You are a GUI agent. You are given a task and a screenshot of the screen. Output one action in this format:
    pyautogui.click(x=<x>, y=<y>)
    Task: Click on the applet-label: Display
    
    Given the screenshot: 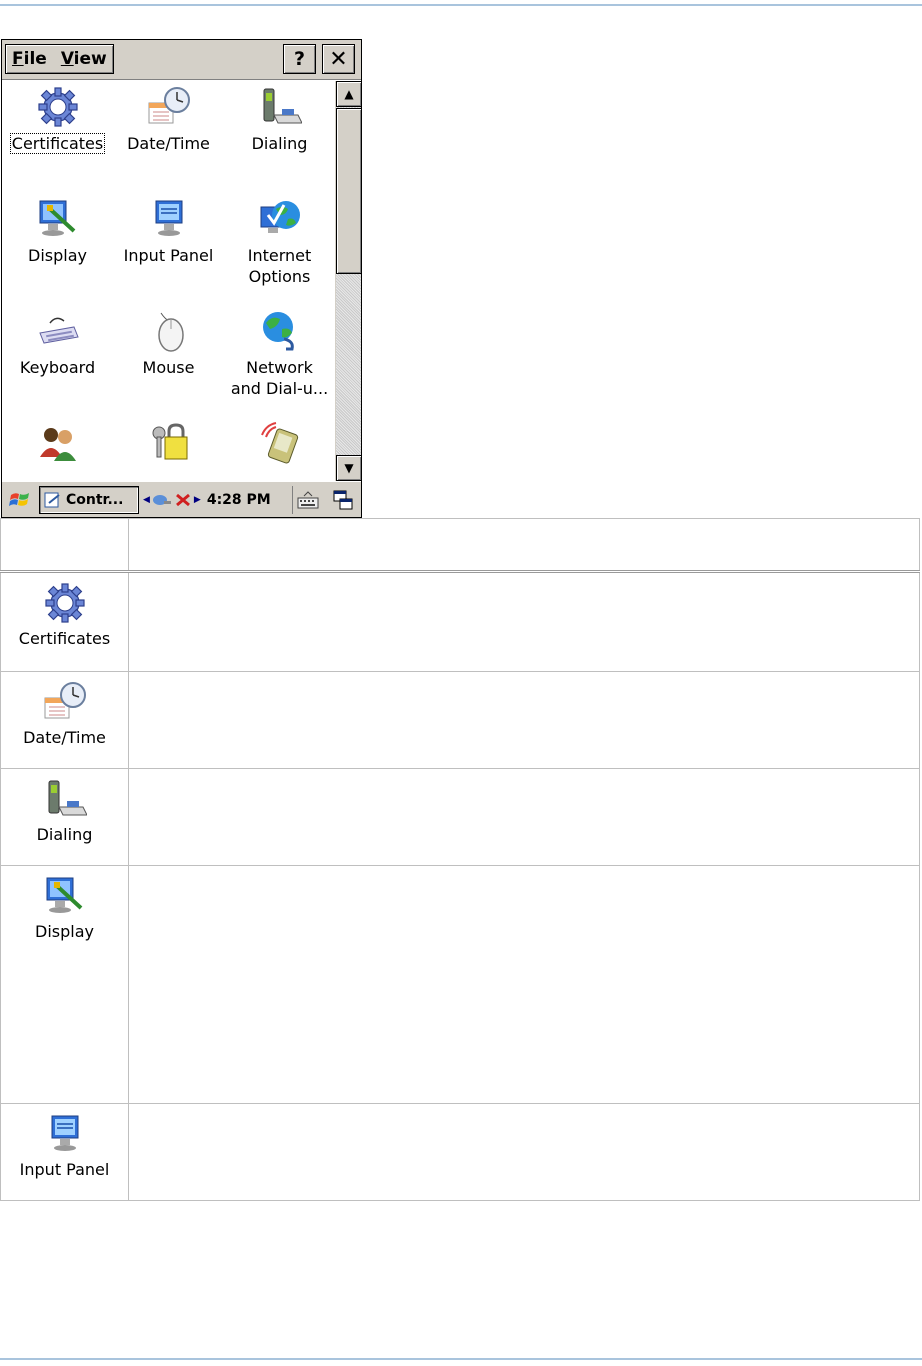 What is the action you would take?
    pyautogui.click(x=64, y=931)
    